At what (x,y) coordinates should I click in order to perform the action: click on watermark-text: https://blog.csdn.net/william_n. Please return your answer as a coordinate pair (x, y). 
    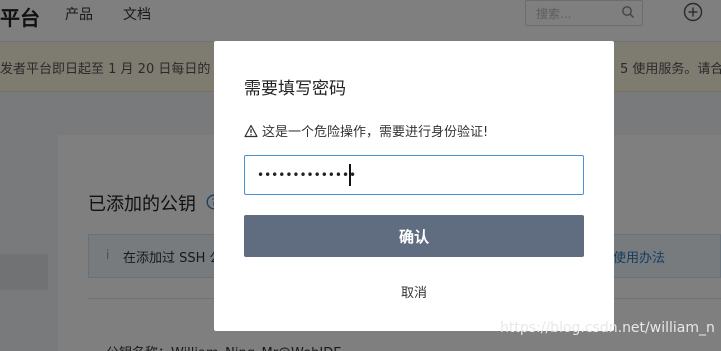
    Looking at the image, I should click on (607, 328).